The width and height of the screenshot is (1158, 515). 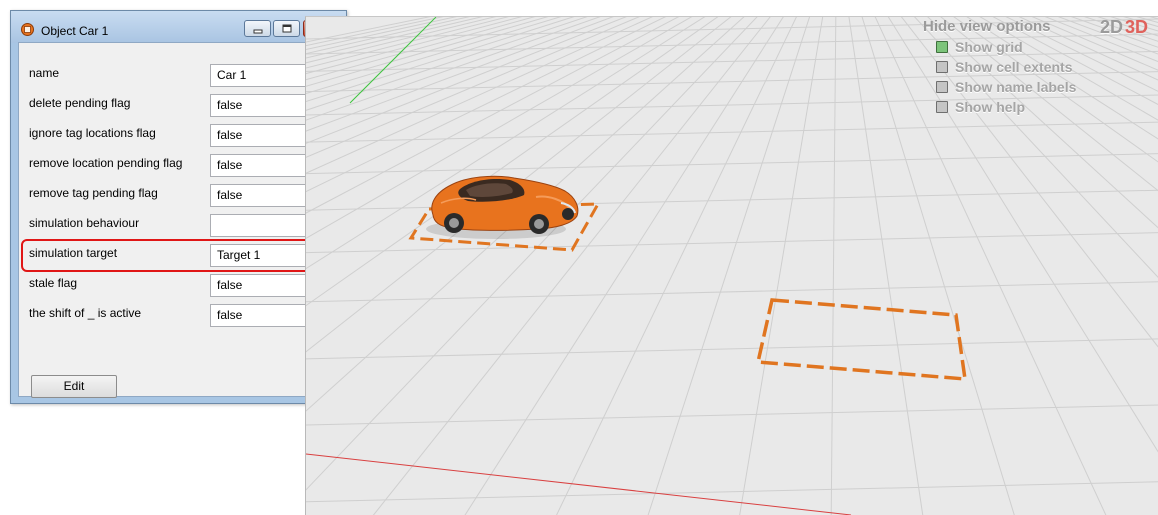 What do you see at coordinates (257, 28) in the screenshot?
I see `minimize-button` at bounding box center [257, 28].